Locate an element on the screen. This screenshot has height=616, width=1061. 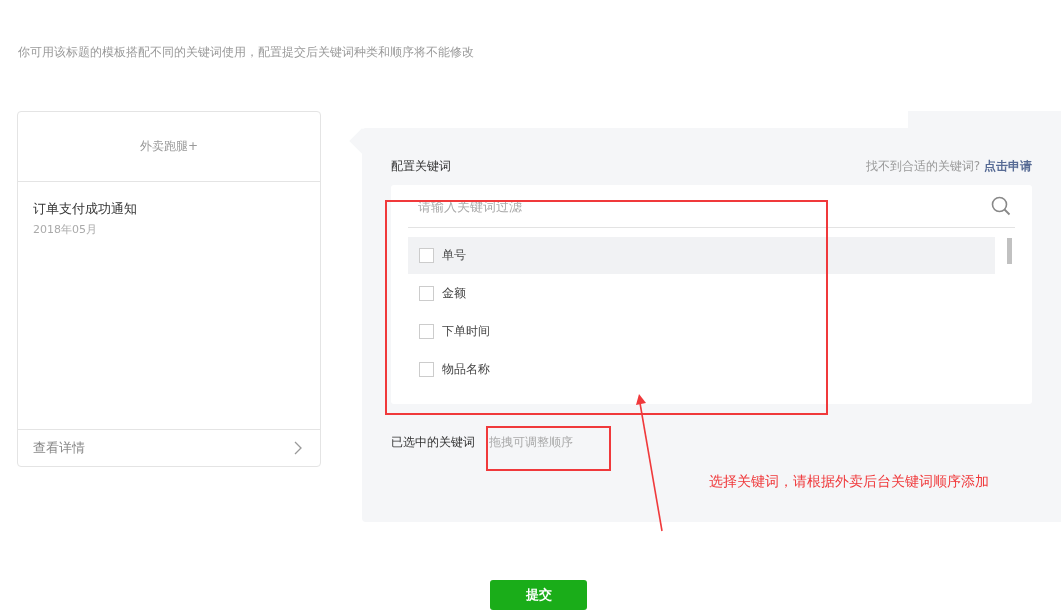
keyword-row: 物品名称 is located at coordinates (701, 369).